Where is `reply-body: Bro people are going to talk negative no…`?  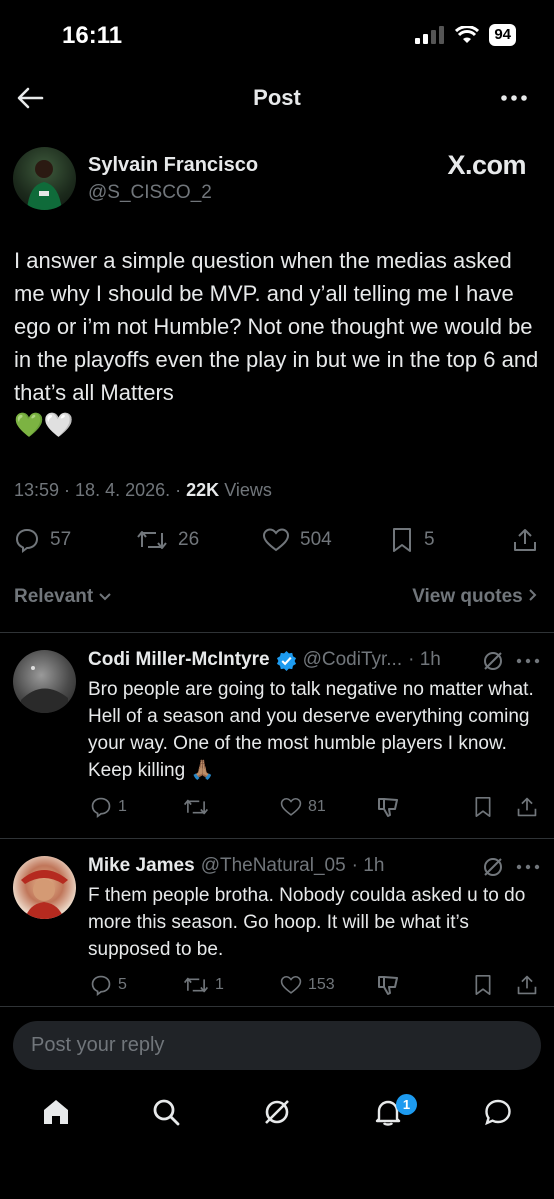 reply-body: Bro people are going to talk negative no… is located at coordinates (311, 730).